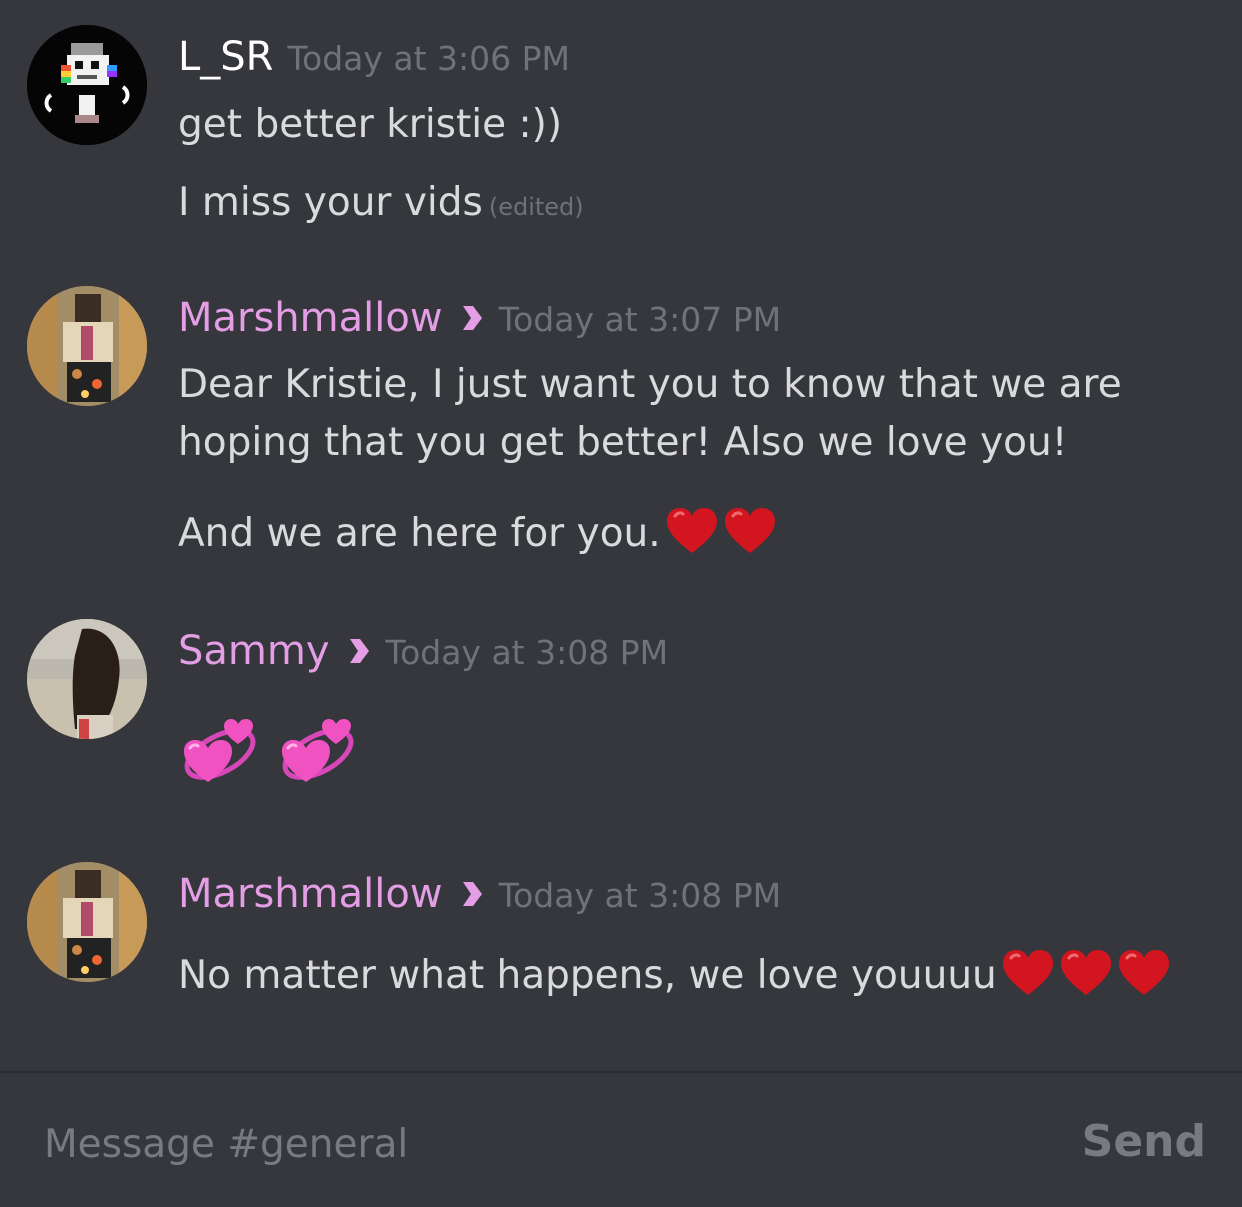 The image size is (1242, 1207). I want to click on timestamp: Today at 3:06 PM, so click(429, 58).